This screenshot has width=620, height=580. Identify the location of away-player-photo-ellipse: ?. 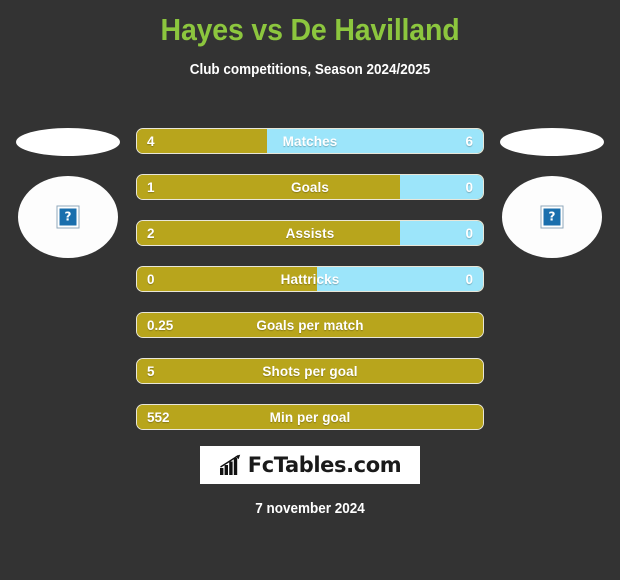
(552, 217).